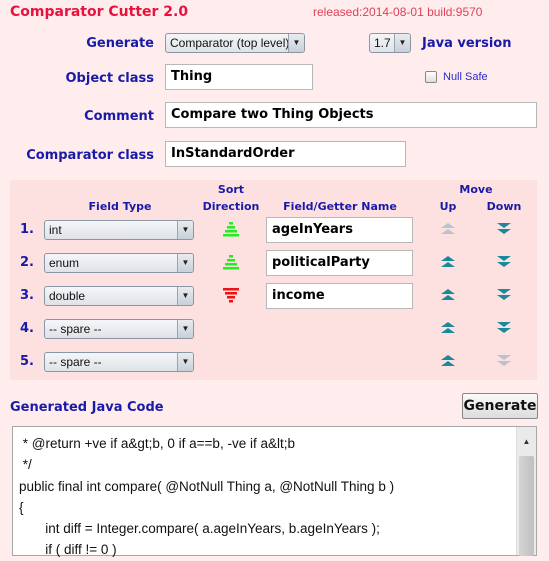 The image size is (549, 561). What do you see at coordinates (67, 296) in the screenshot?
I see `field-type-value: double` at bounding box center [67, 296].